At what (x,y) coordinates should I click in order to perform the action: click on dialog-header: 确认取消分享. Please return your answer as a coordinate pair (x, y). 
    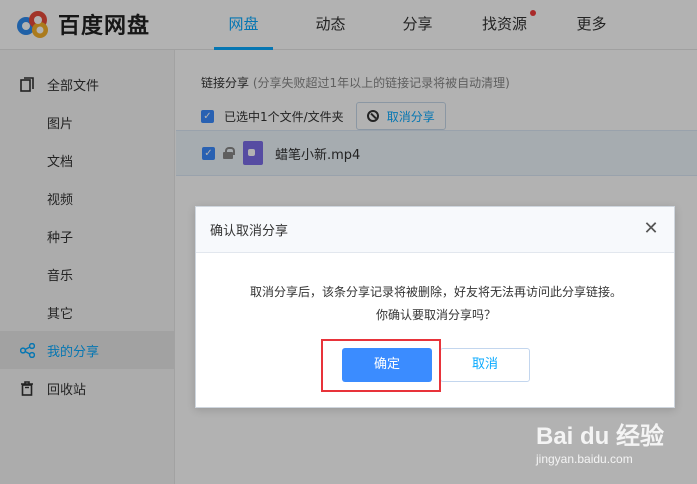
    Looking at the image, I should click on (435, 230).